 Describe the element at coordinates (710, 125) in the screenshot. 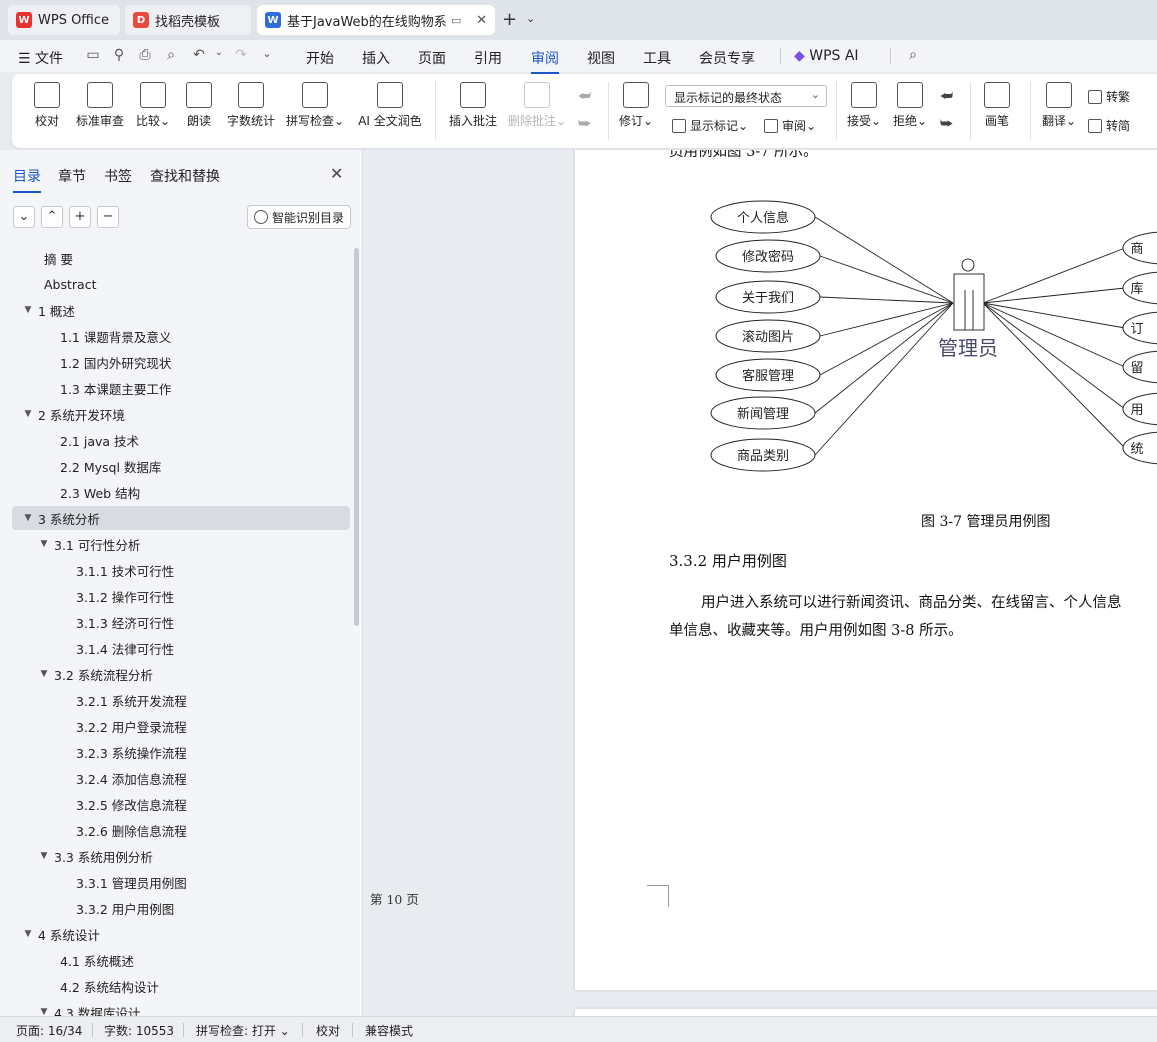

I see `show-markup-button: 显示标记 ⌄` at that location.